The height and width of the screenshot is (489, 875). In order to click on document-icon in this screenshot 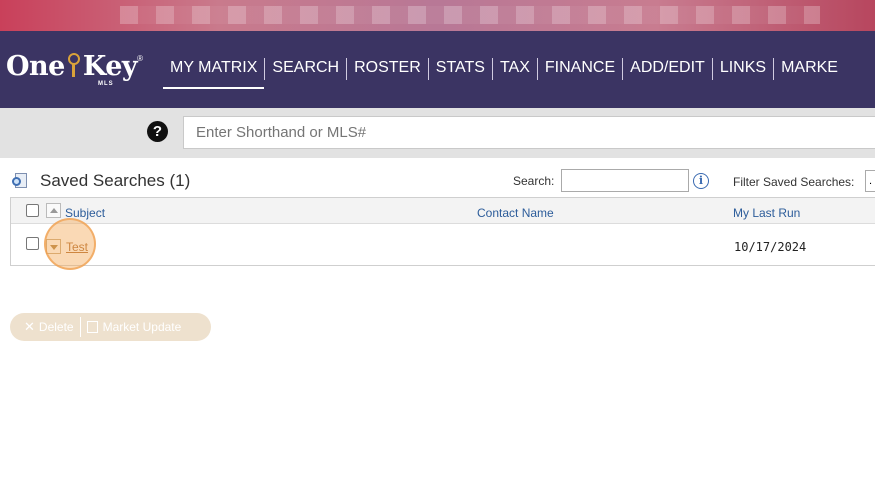, I will do `click(92, 327)`.